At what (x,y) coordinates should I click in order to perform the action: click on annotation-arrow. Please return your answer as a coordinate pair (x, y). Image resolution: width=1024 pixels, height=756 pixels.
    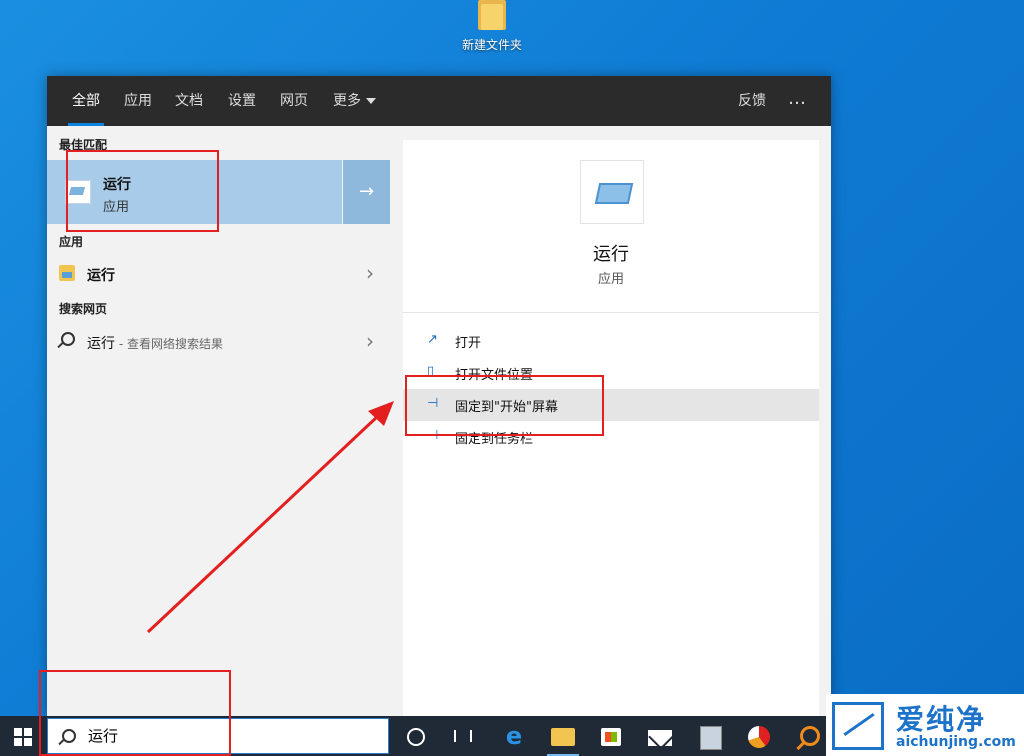
    Looking at the image, I should click on (270, 517).